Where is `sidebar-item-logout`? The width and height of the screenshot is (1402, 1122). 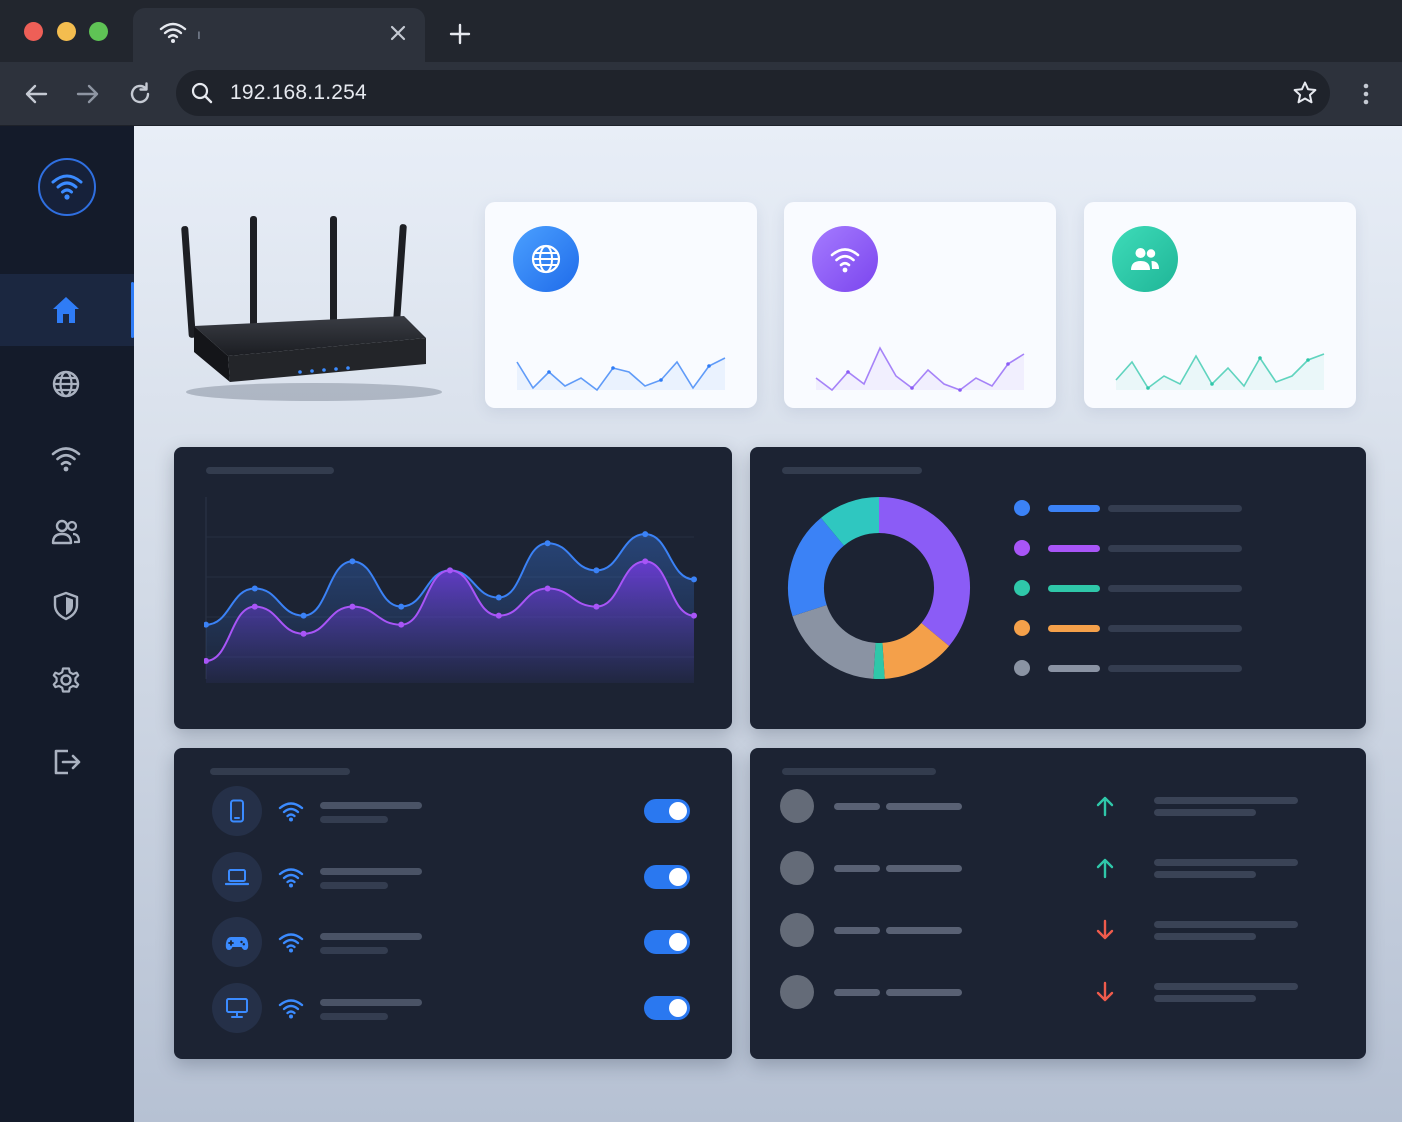 sidebar-item-logout is located at coordinates (67, 762).